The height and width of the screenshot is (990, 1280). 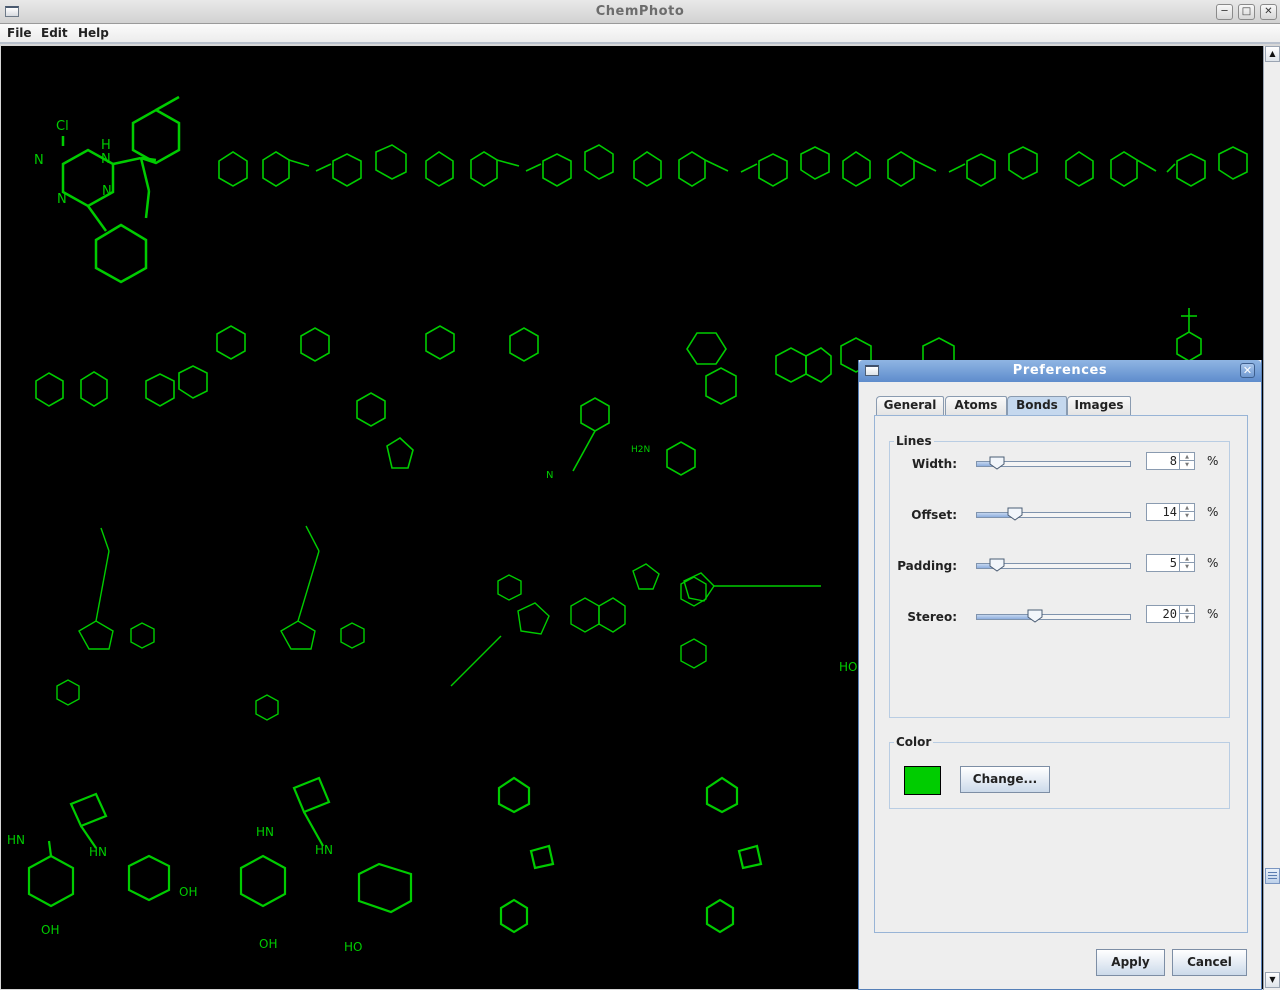 What do you see at coordinates (1037, 405) in the screenshot?
I see `tab-bonds: Bonds` at bounding box center [1037, 405].